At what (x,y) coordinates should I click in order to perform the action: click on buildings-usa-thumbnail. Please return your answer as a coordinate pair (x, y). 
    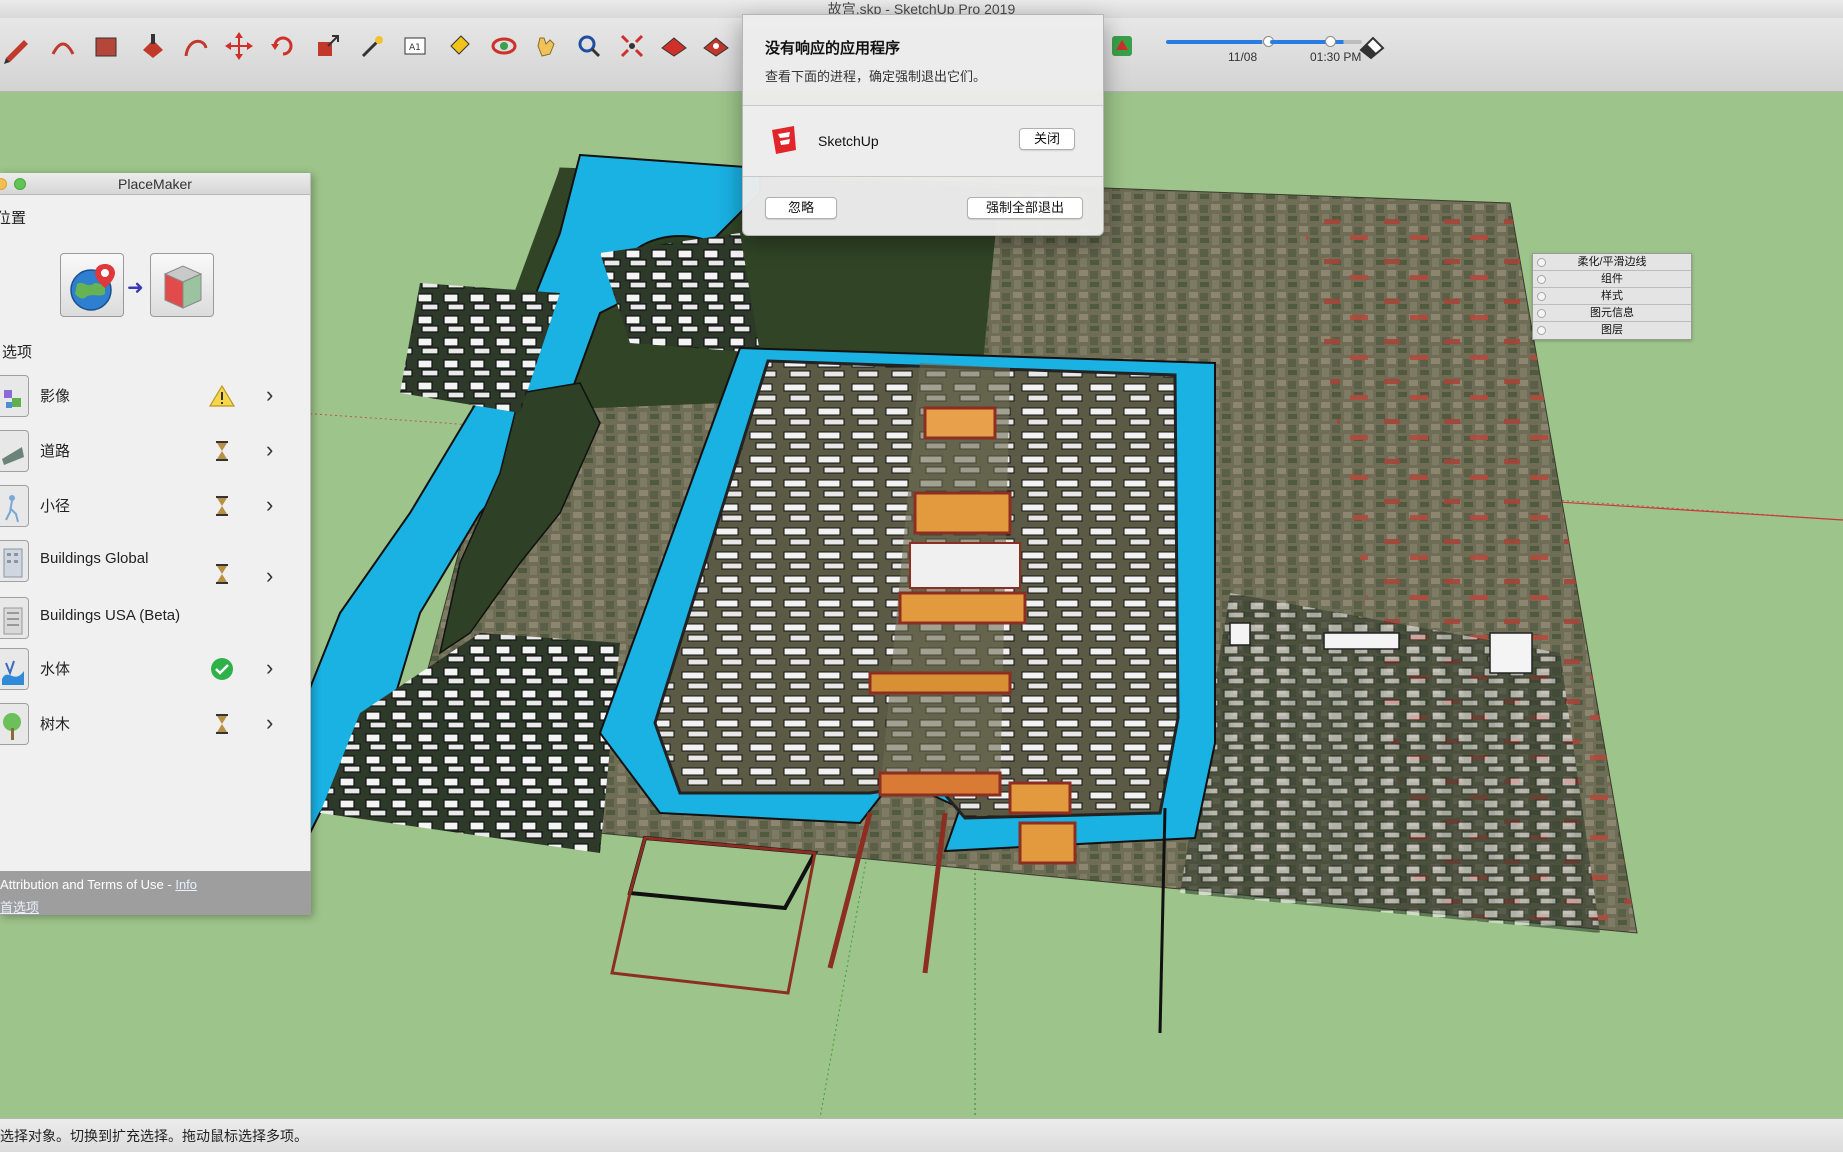
    Looking at the image, I should click on (14, 618).